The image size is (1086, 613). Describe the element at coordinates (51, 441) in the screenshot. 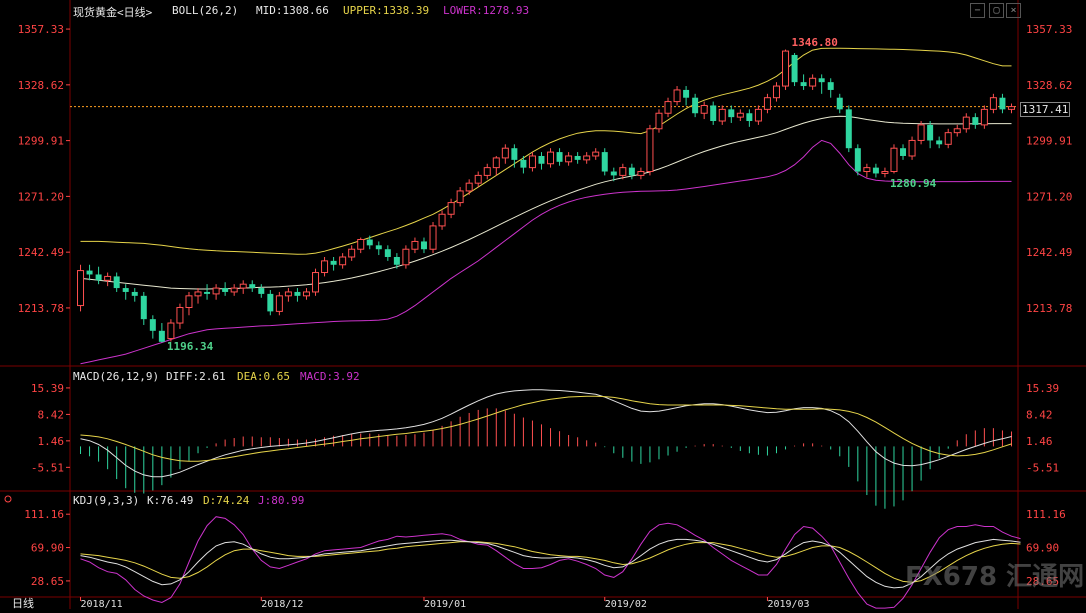

I see `y-tick-label: 1.46` at that location.